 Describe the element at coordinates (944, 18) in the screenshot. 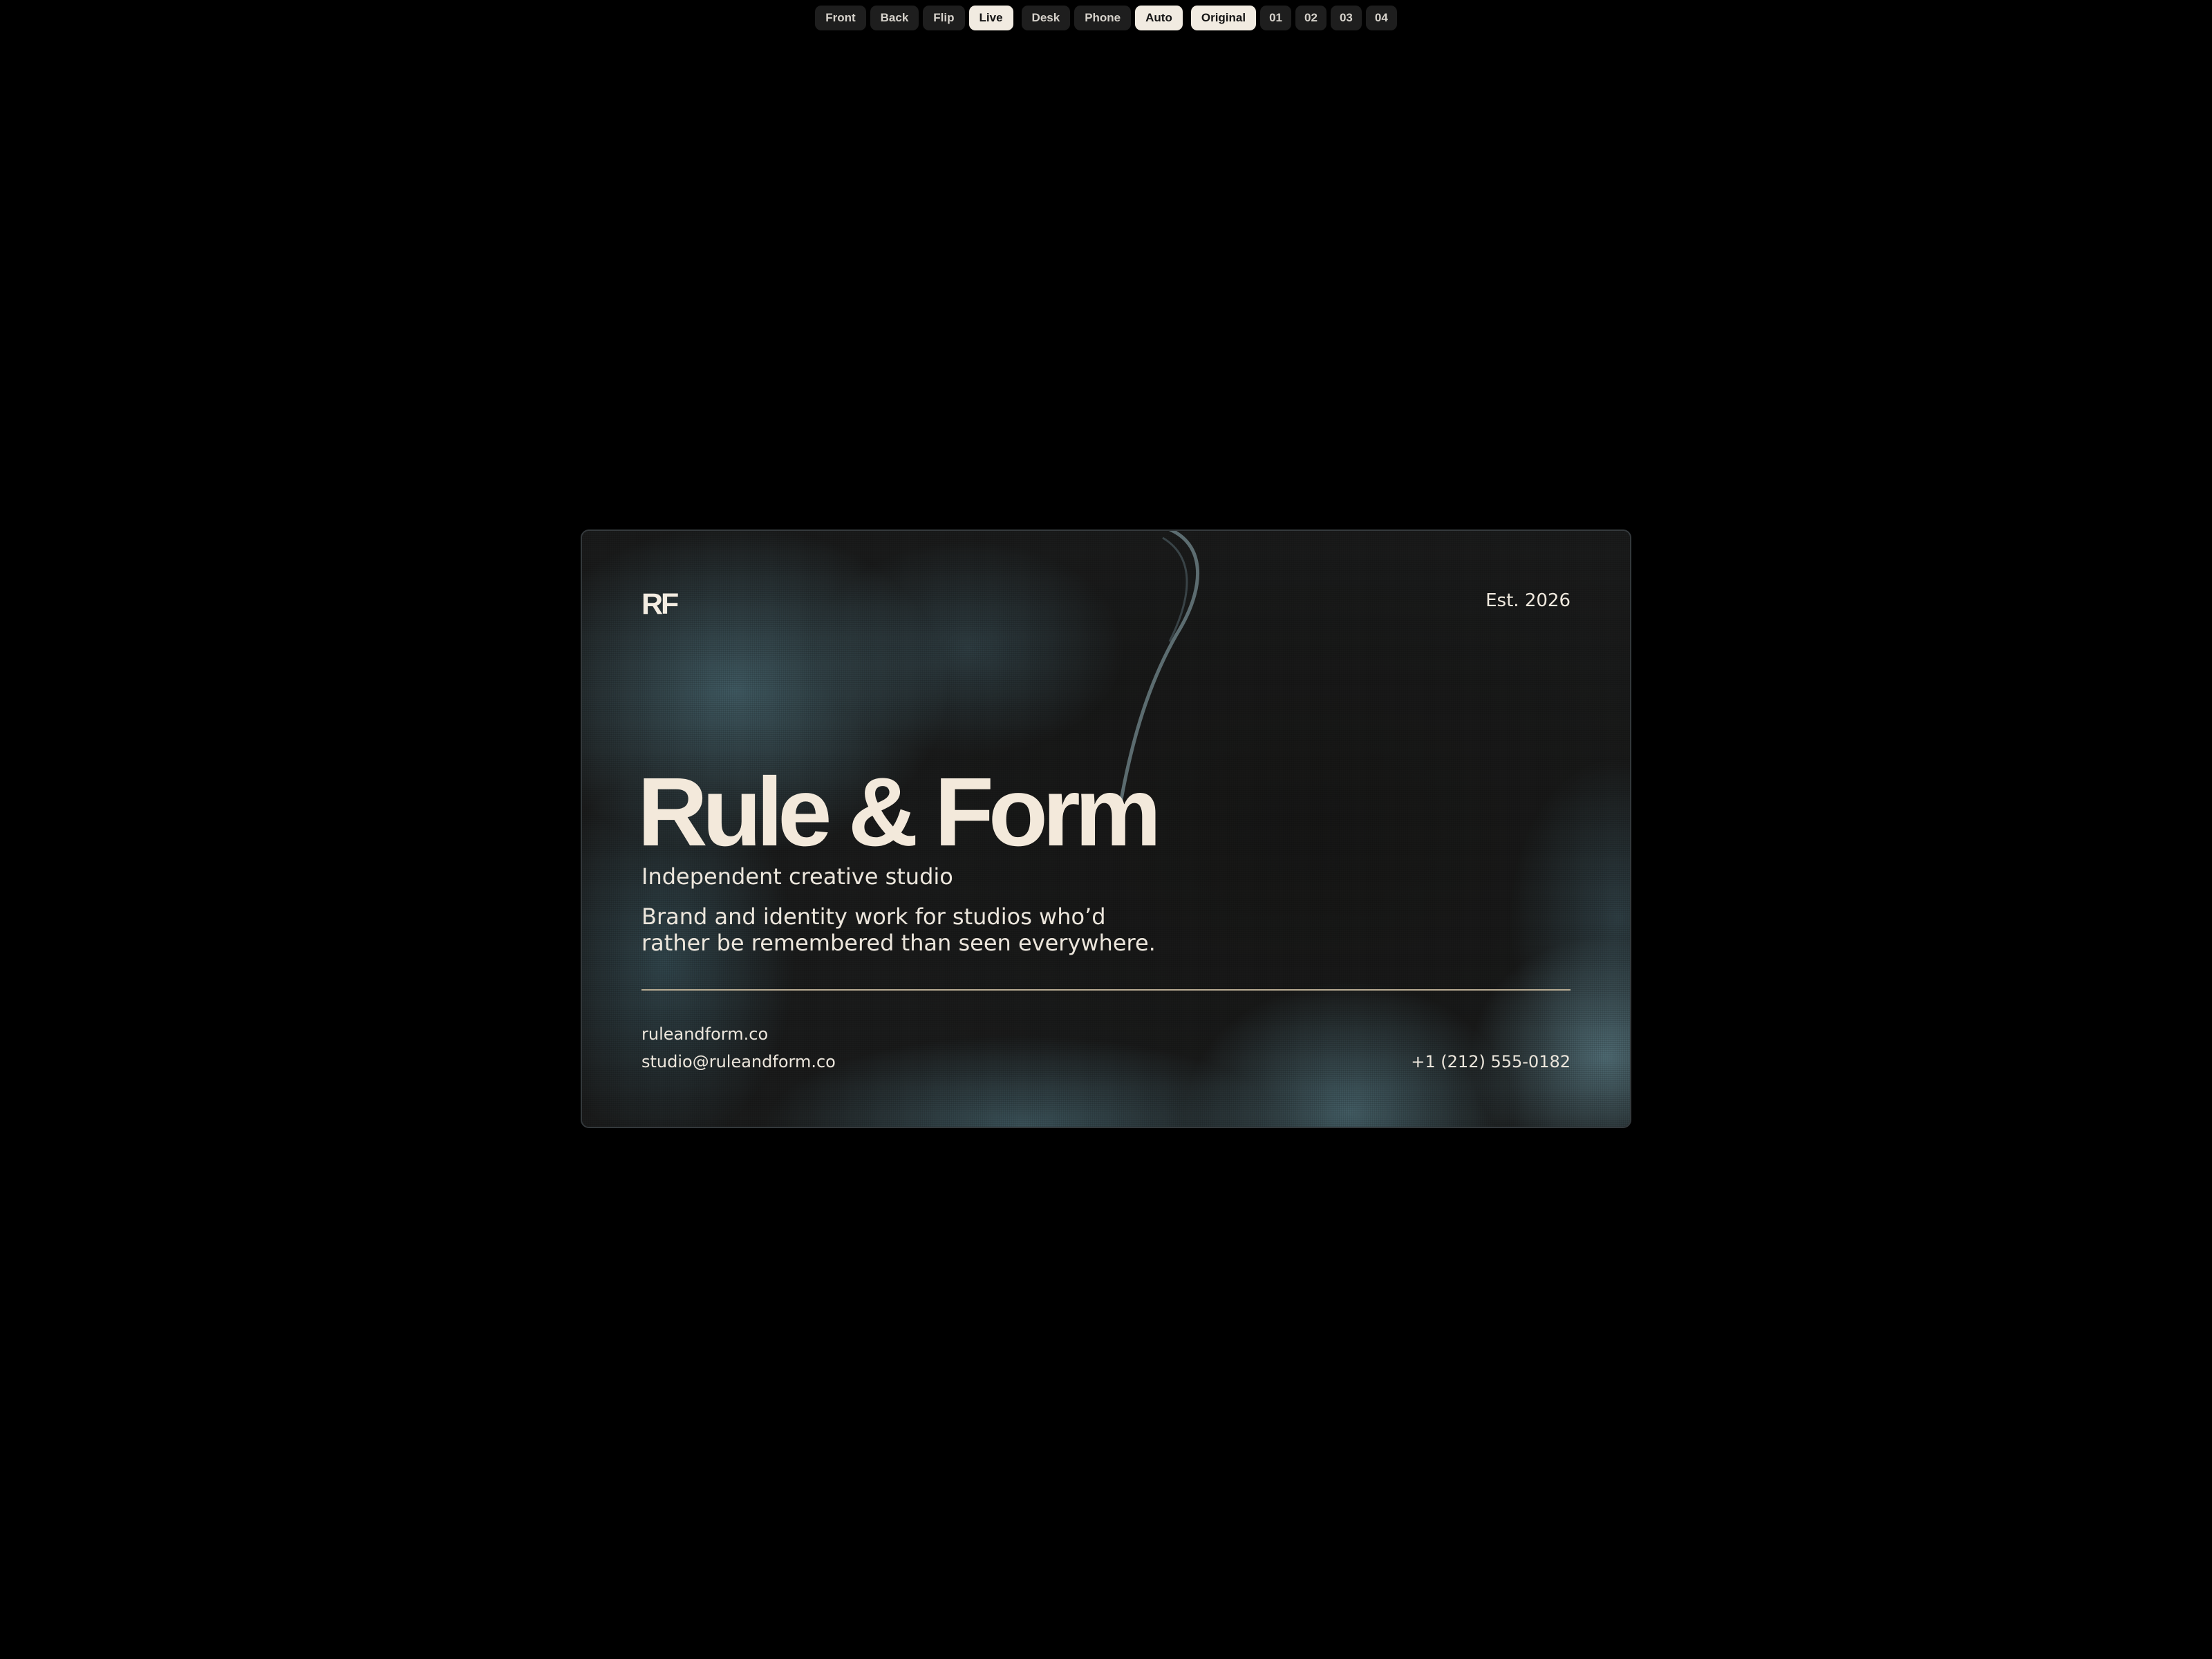

I see `flip-button: Flip` at that location.